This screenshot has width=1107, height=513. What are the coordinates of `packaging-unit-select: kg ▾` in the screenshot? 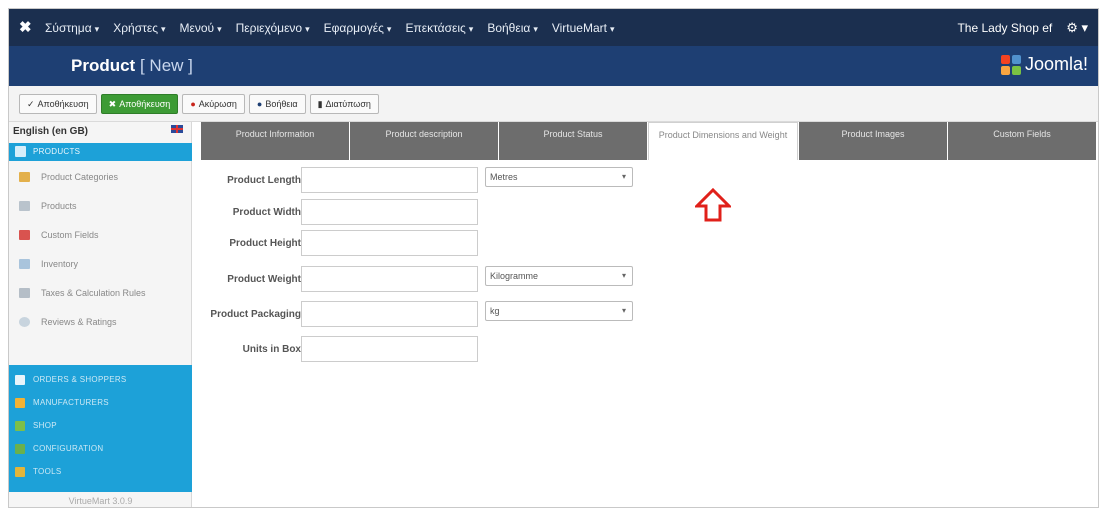 It's located at (559, 311).